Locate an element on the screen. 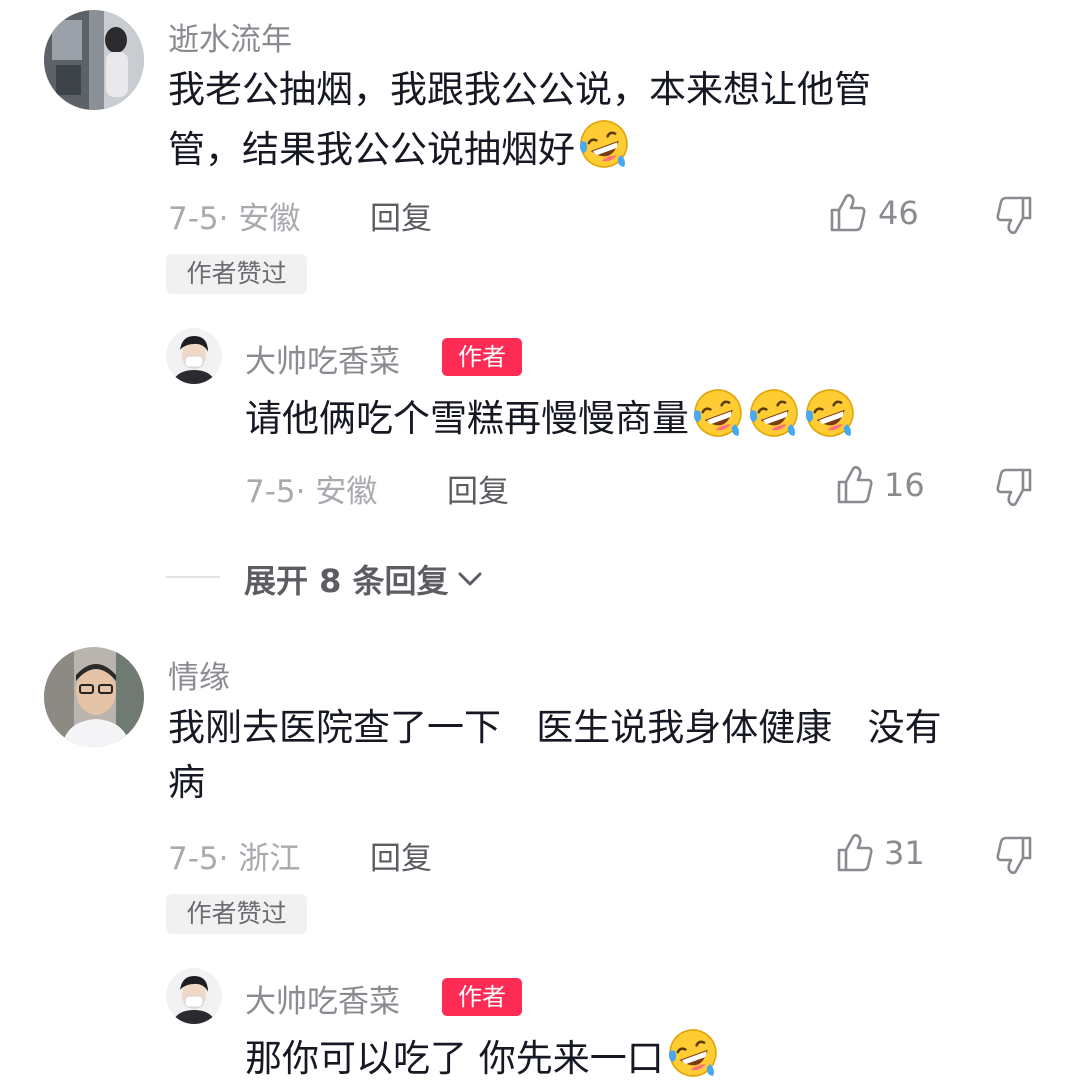 The height and width of the screenshot is (1086, 1080). comment-text-line: 我老公抽烟，我跟我公公说，本来想让他管 is located at coordinates (519, 89).